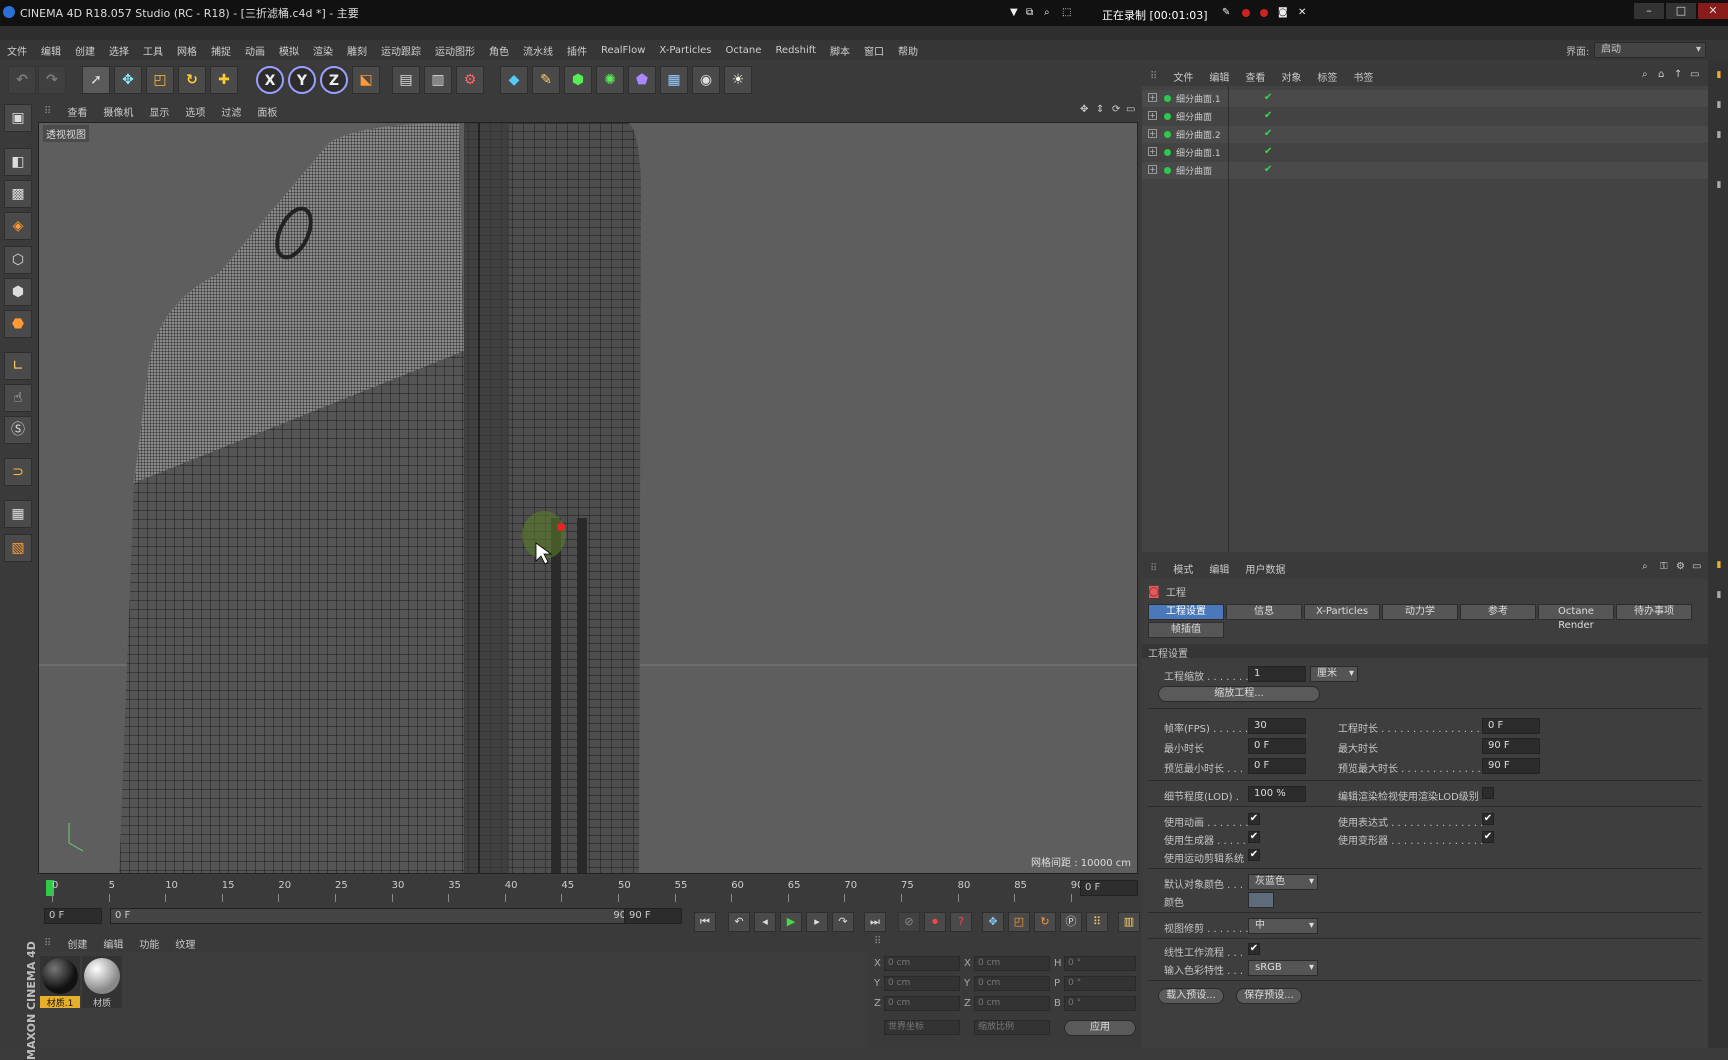  I want to click on menu-motion-tracking: 运动跟踪, so click(401, 50).